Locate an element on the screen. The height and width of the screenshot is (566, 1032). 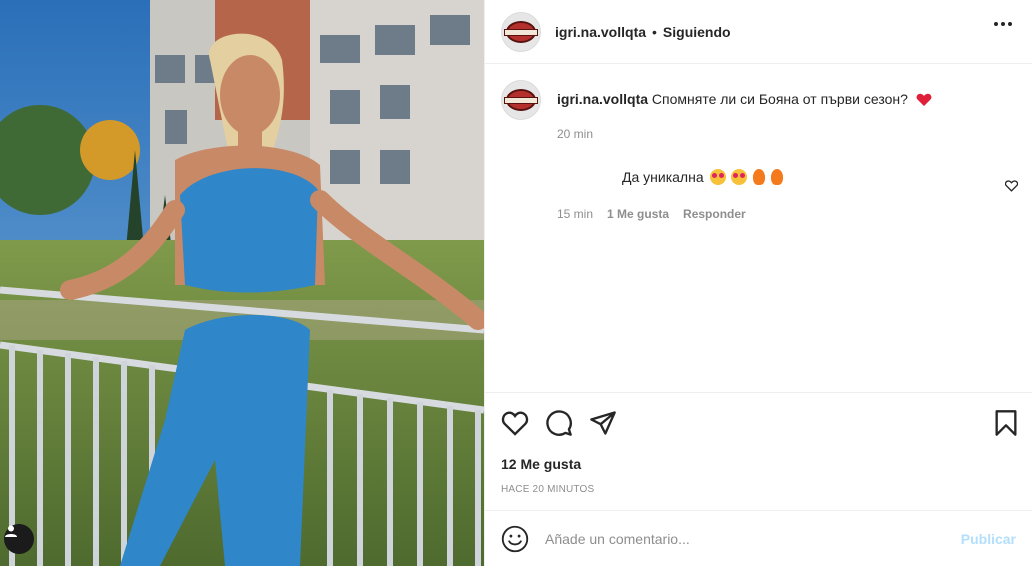
caption-time: 20 min is located at coordinates (575, 134).